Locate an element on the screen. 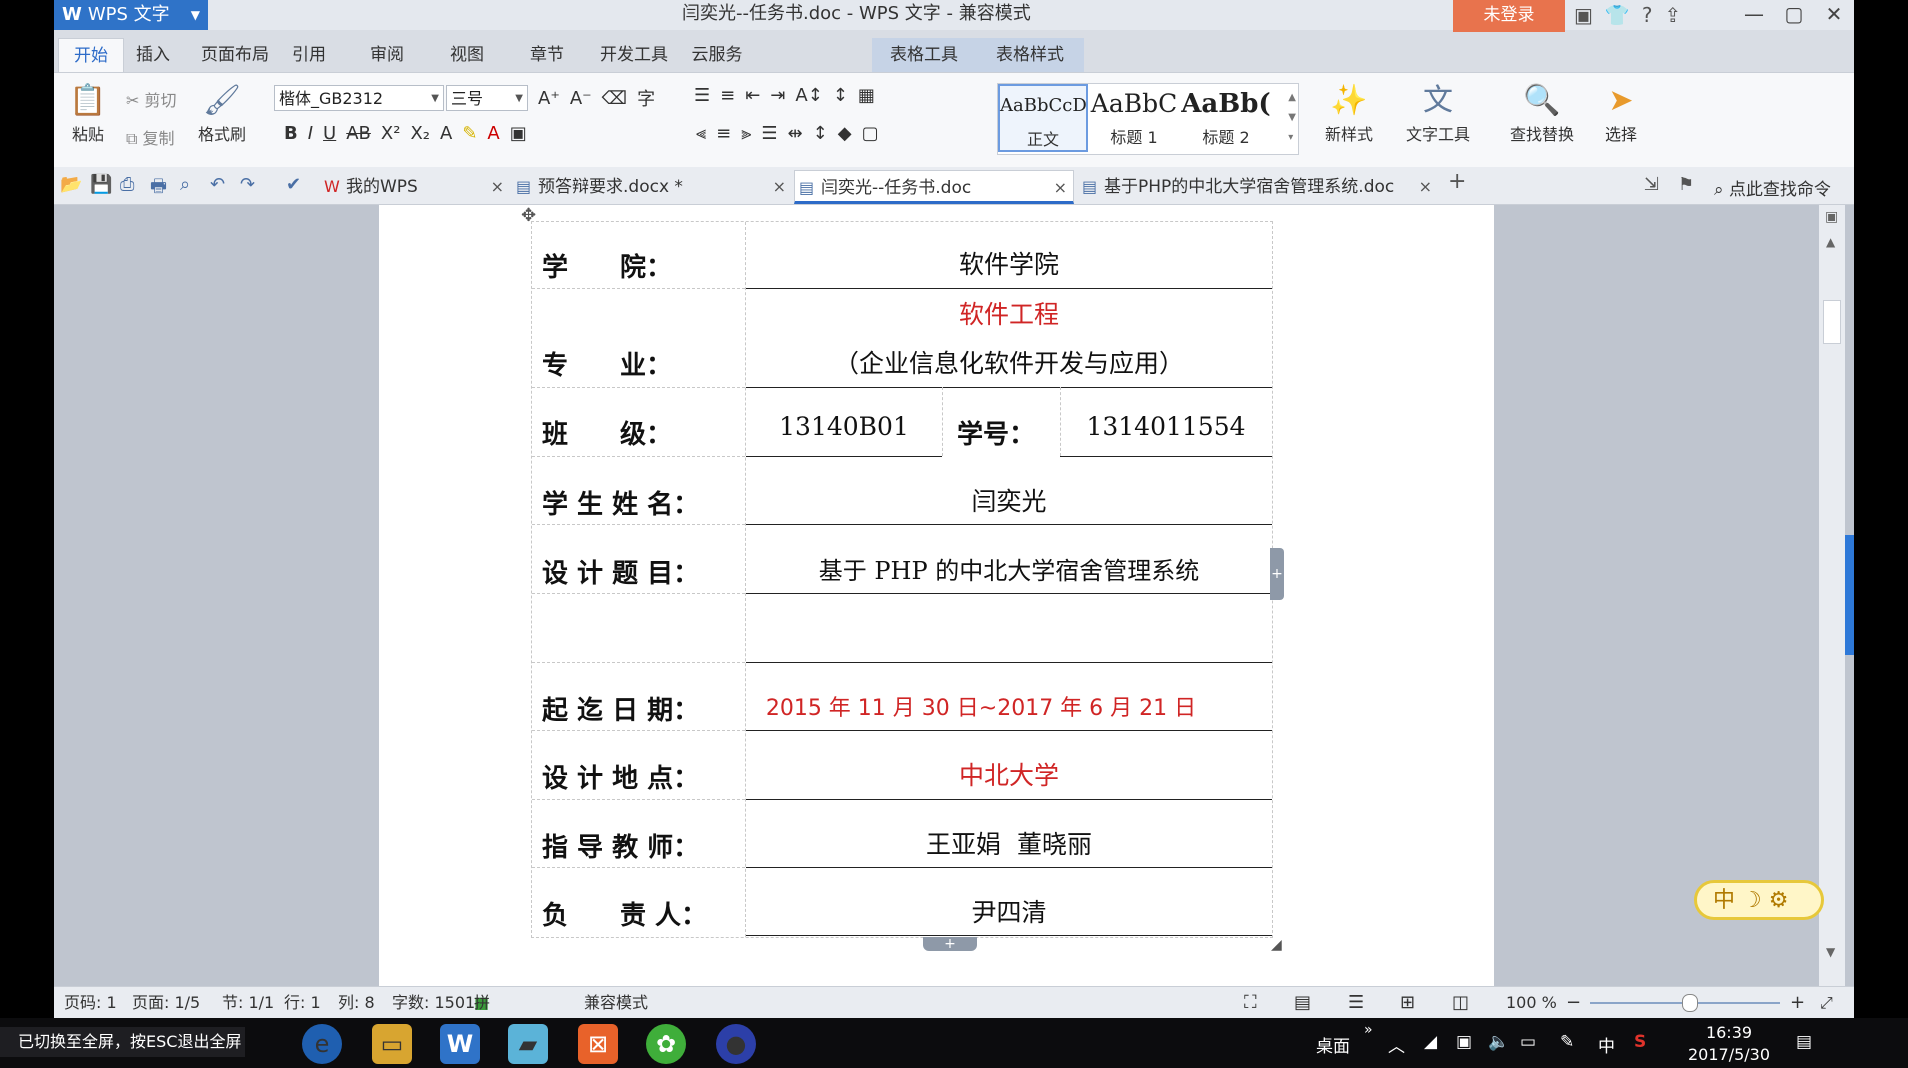 The width and height of the screenshot is (1908, 1068). owner-value: 尹四清 is located at coordinates (1009, 911).